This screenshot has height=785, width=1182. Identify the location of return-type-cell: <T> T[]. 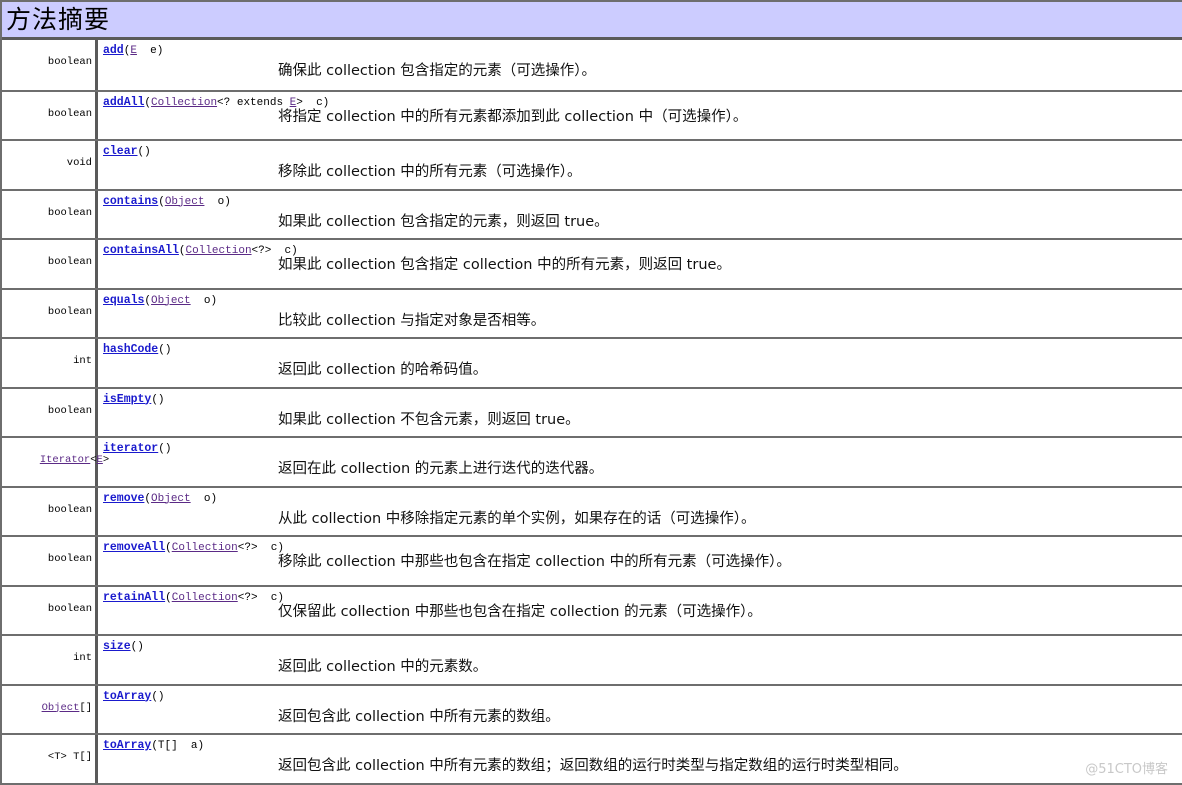
(50, 759).